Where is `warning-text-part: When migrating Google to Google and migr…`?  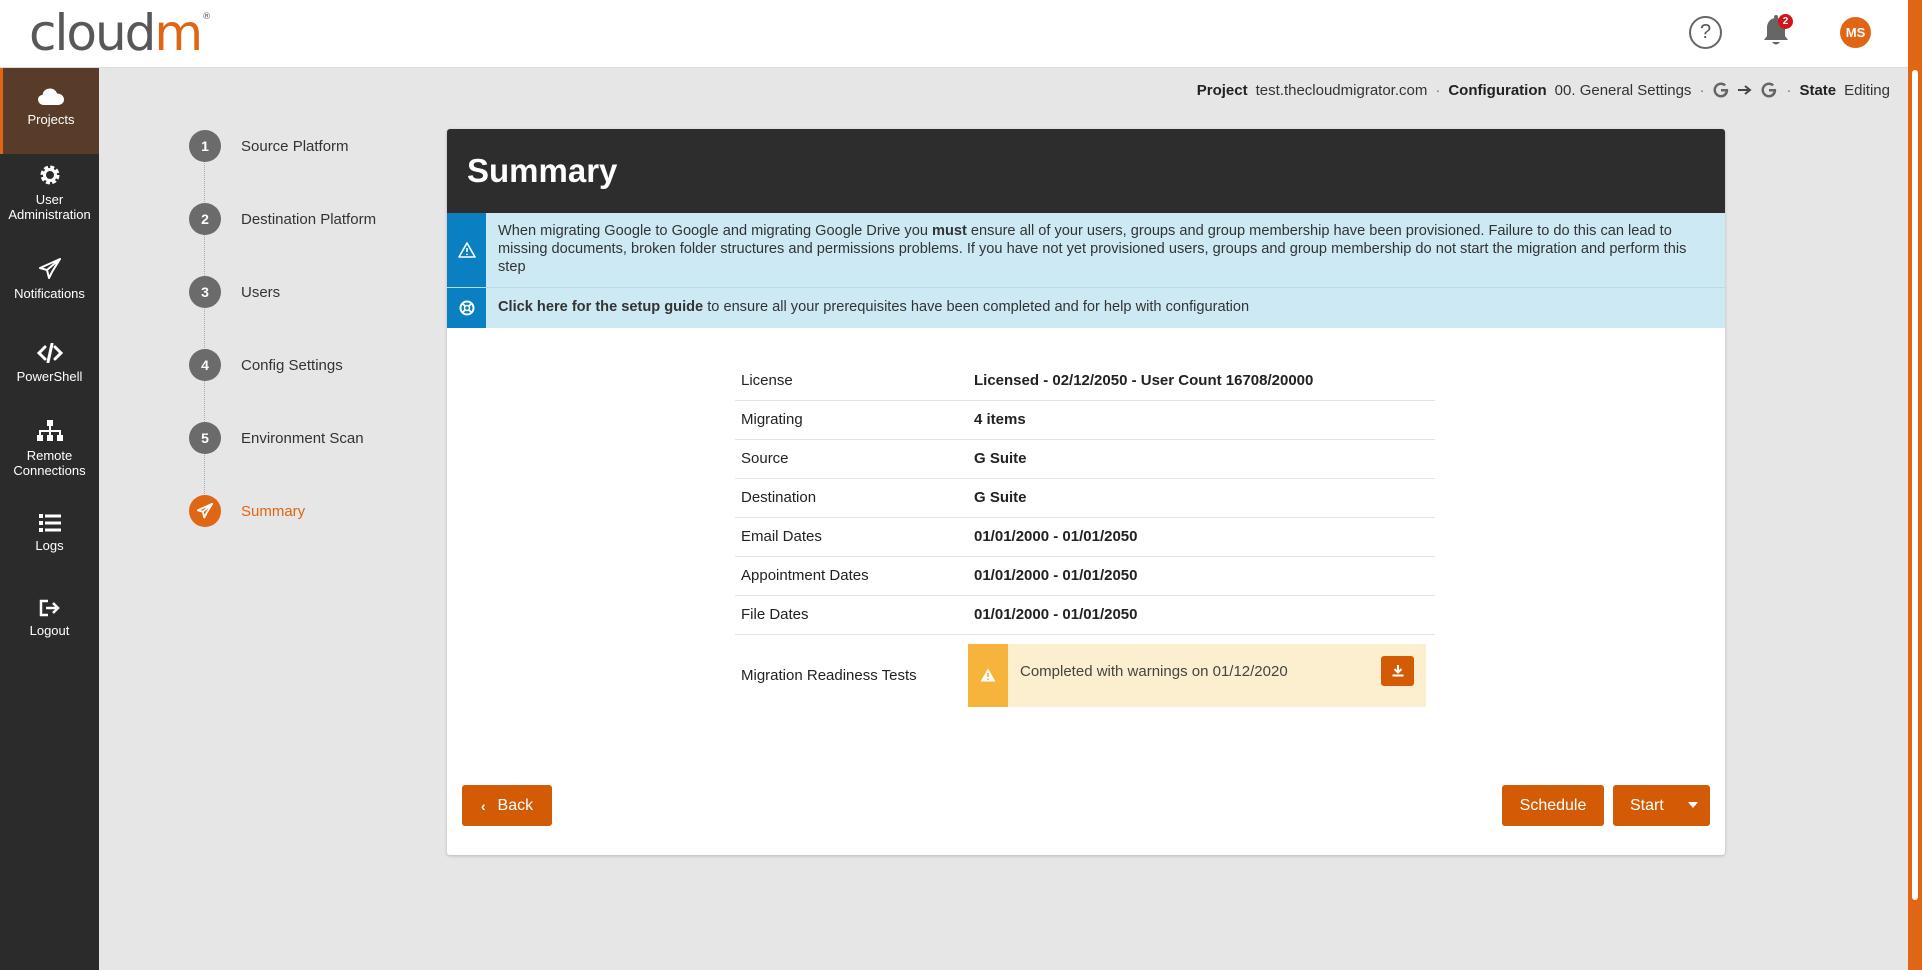 warning-text-part: When migrating Google to Google and migr… is located at coordinates (715, 231).